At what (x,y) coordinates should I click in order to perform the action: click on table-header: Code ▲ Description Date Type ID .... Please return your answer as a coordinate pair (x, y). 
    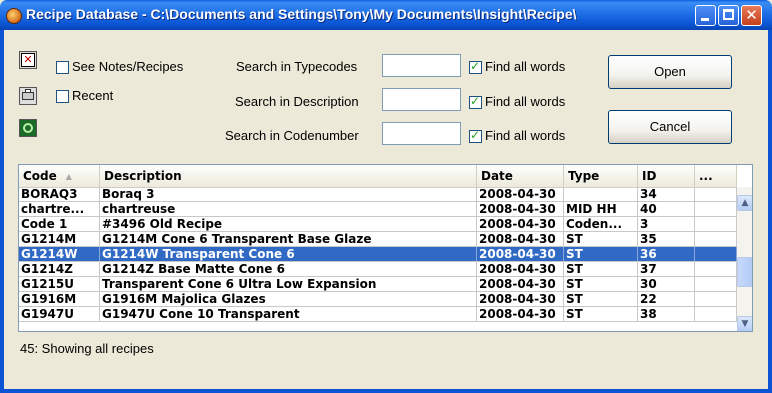
    Looking at the image, I should click on (378, 176).